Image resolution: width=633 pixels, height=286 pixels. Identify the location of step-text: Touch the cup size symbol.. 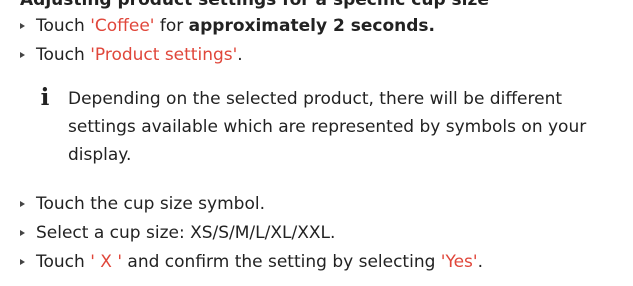
(150, 204).